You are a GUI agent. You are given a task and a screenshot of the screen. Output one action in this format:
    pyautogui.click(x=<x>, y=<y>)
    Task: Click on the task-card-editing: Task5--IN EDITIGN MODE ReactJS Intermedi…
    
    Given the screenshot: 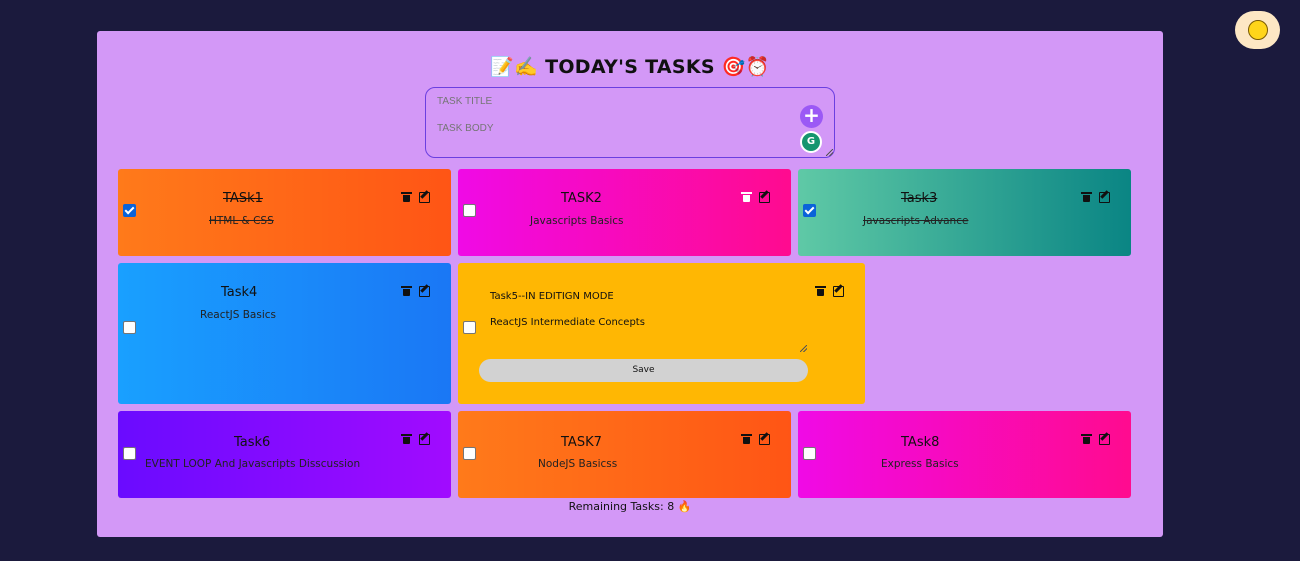 What is the action you would take?
    pyautogui.click(x=661, y=333)
    